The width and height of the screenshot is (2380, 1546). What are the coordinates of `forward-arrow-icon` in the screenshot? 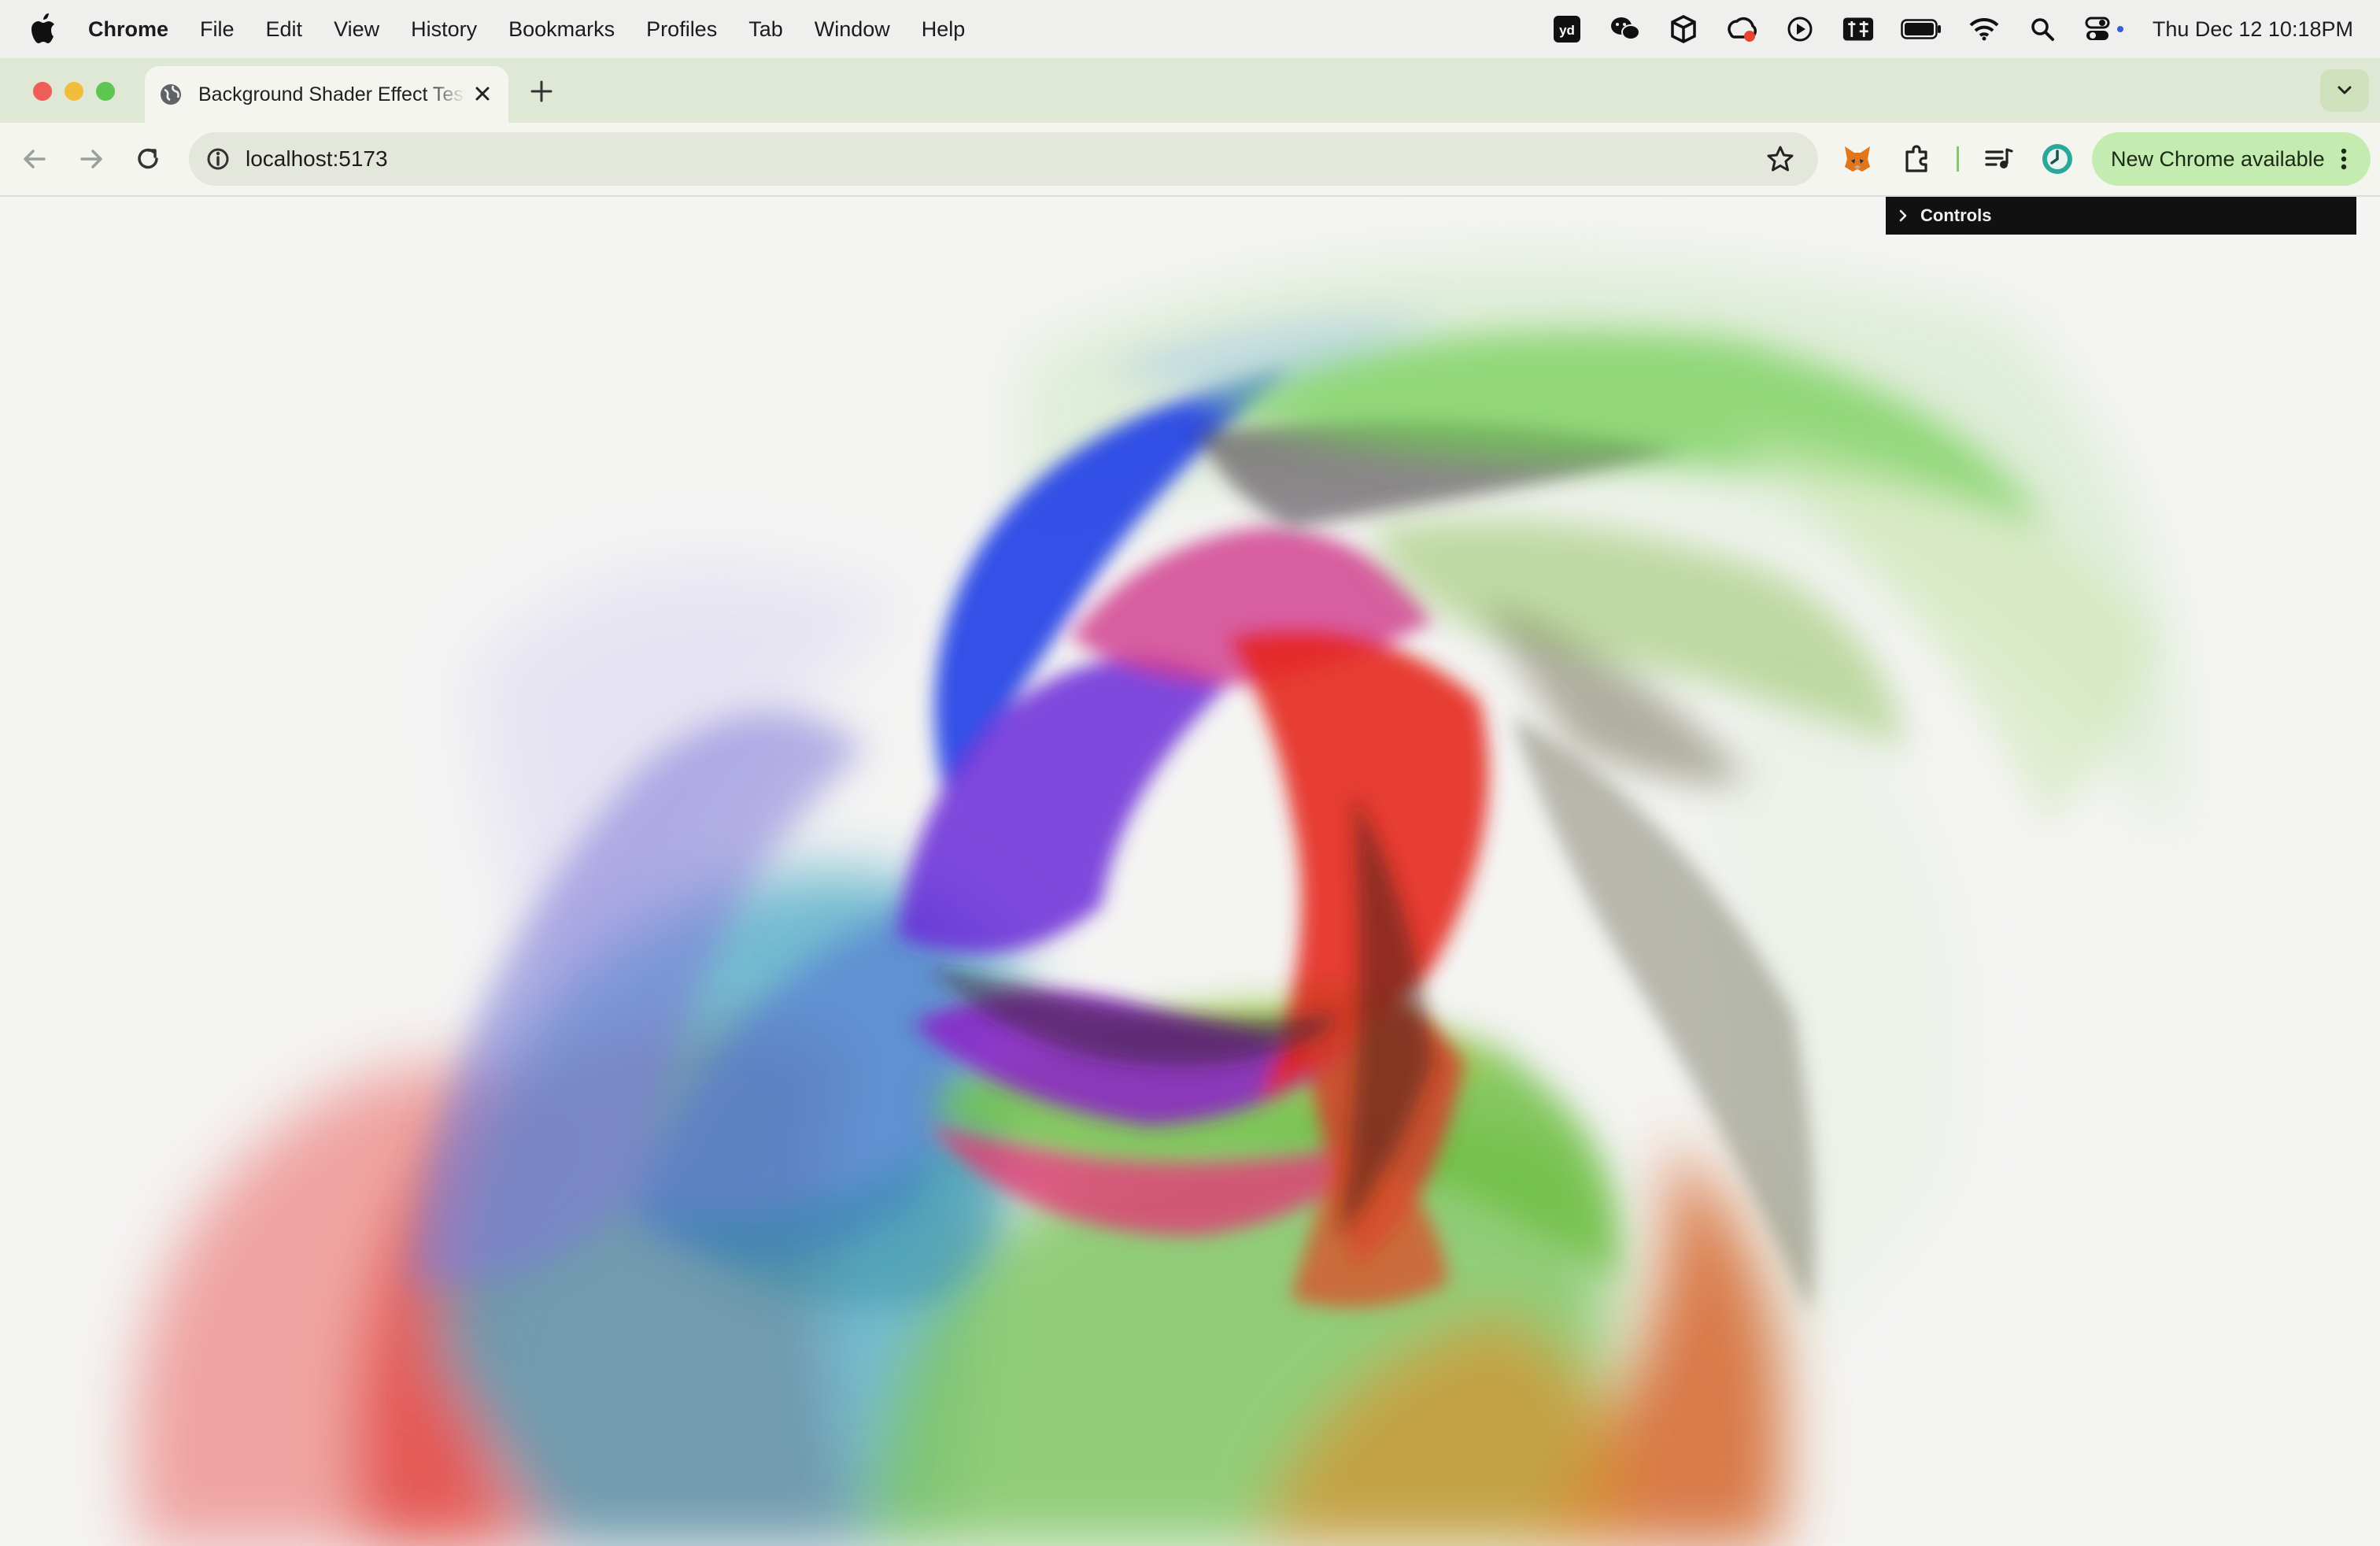 It's located at (91, 159).